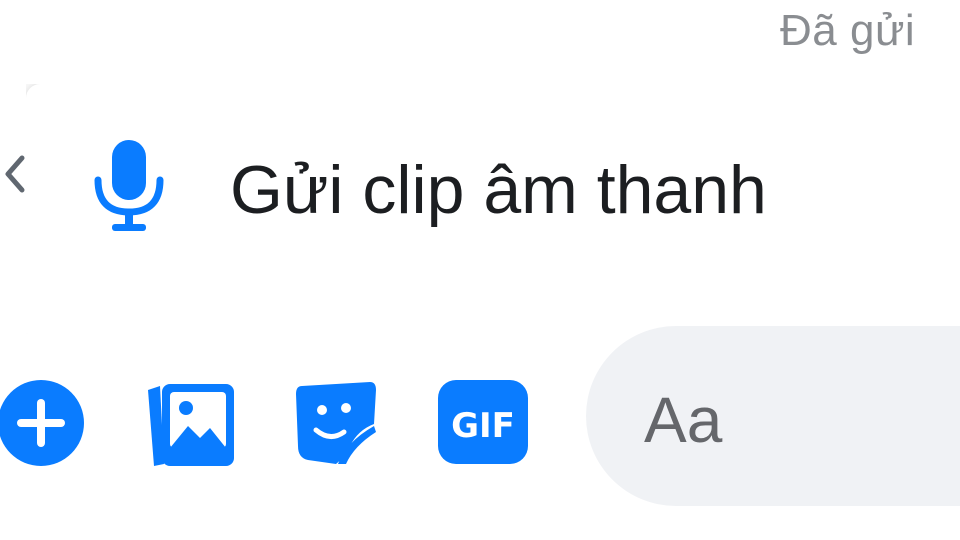 This screenshot has height=540, width=960. I want to click on message-input: Aa, so click(773, 416).